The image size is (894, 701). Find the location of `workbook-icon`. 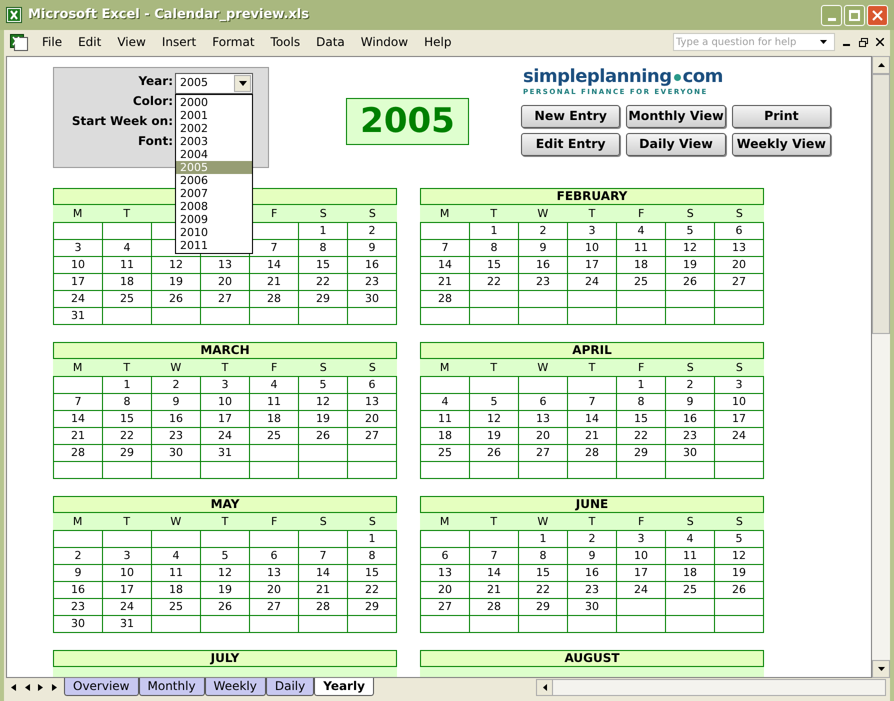

workbook-icon is located at coordinates (19, 42).